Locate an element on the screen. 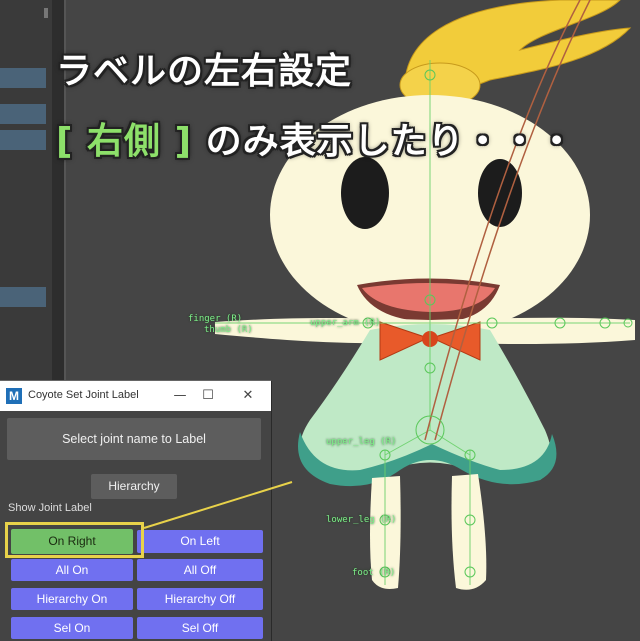 This screenshot has width=640, height=641. callout-line is located at coordinates (218, 505).